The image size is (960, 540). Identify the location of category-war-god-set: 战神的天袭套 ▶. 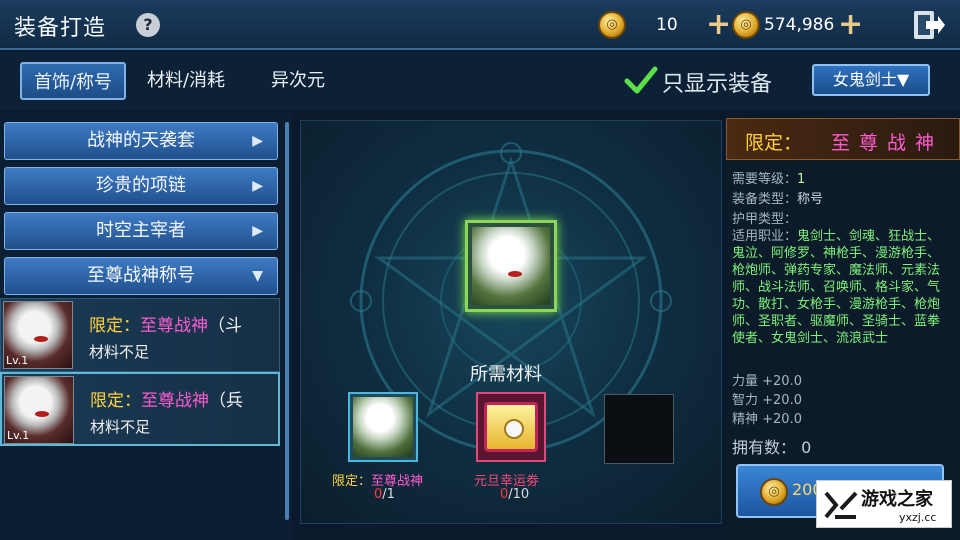
(141, 141).